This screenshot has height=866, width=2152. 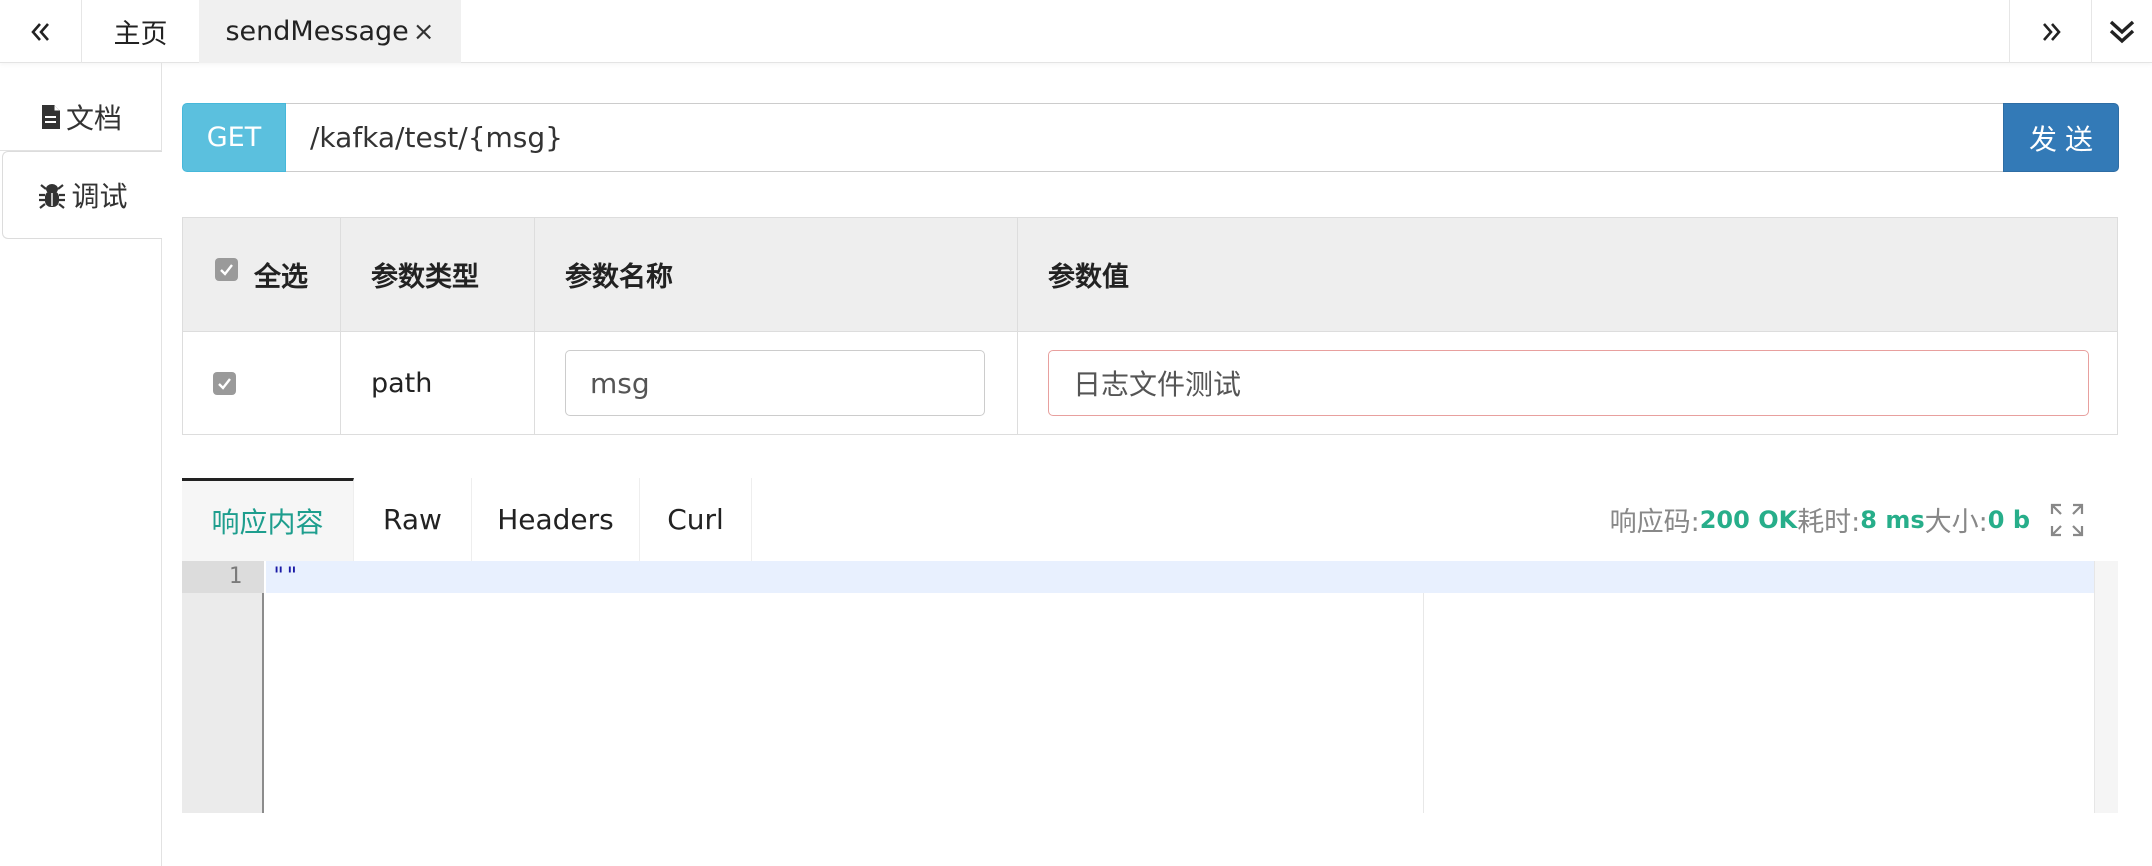 I want to click on time-label: 耗时:, so click(x=1829, y=522).